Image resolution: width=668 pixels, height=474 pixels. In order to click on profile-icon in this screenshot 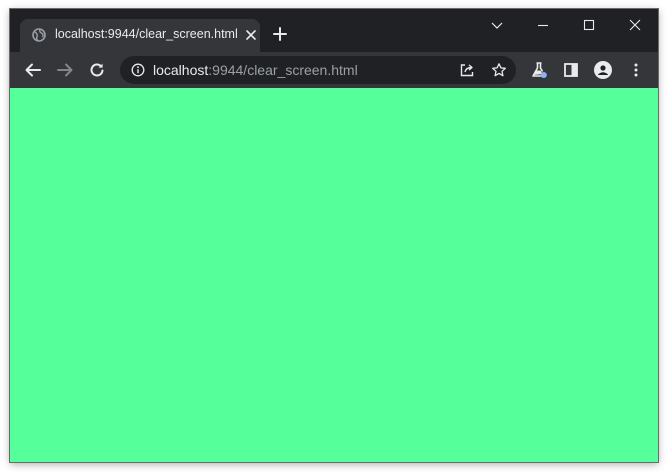, I will do `click(603, 70)`.